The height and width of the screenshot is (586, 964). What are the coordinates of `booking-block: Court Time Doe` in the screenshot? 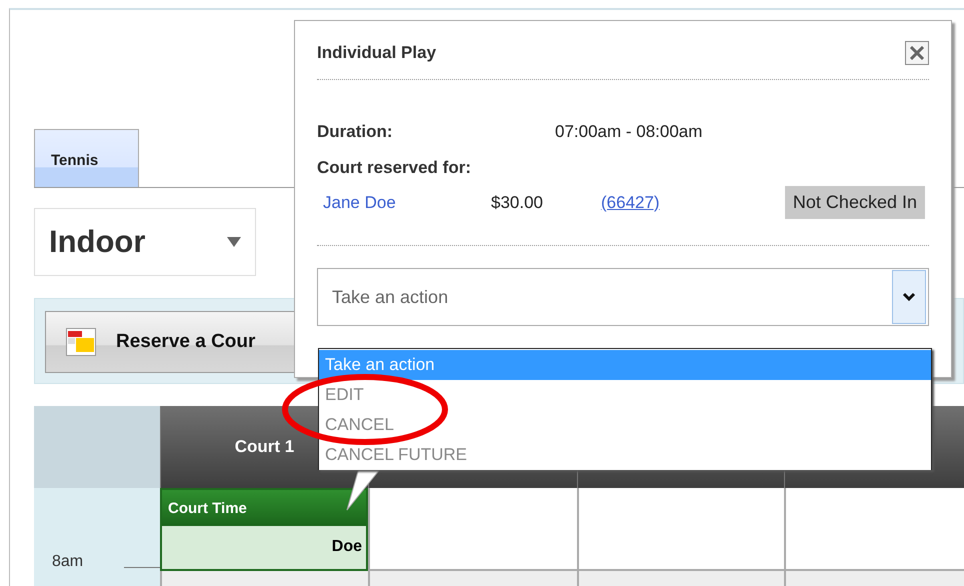 It's located at (264, 529).